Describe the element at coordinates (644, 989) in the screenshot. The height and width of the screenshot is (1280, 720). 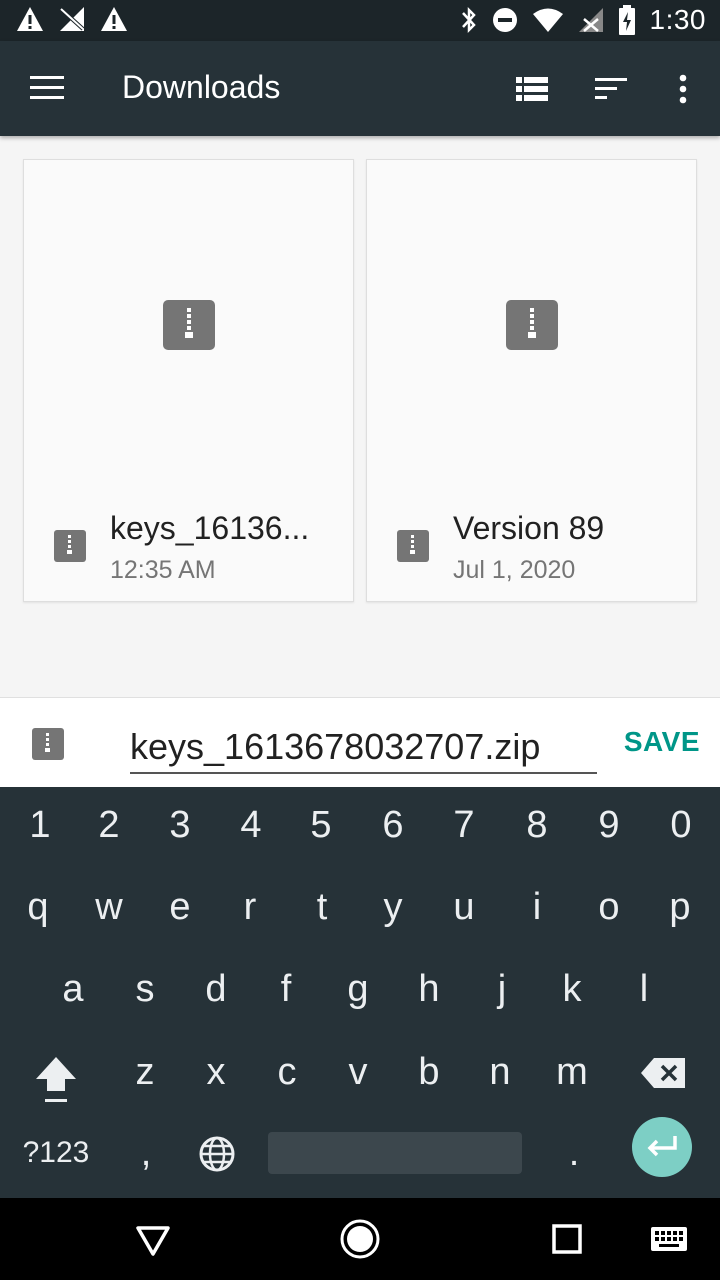
I see `key-l: l` at that location.